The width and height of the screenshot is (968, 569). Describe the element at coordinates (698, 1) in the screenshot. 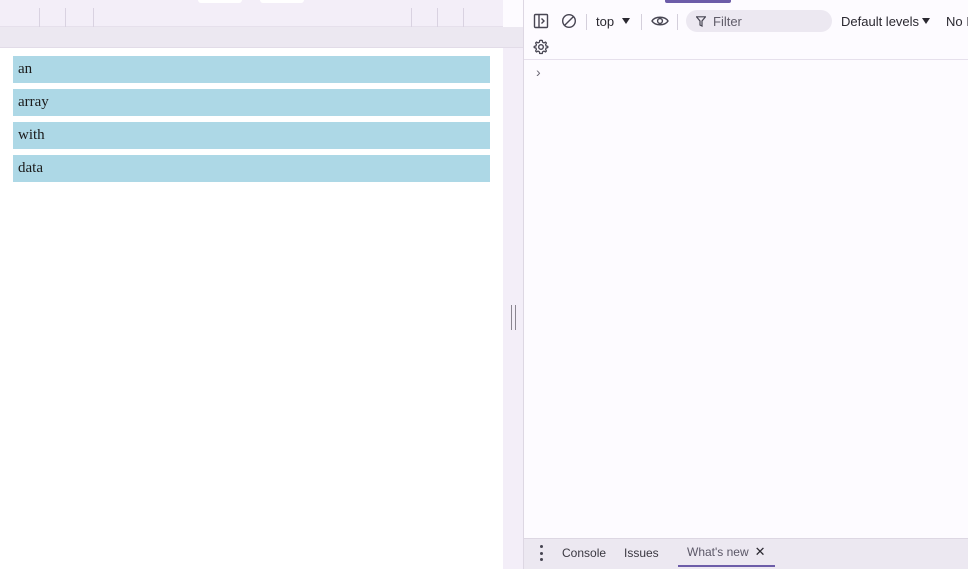

I see `active-panel-indicator` at that location.